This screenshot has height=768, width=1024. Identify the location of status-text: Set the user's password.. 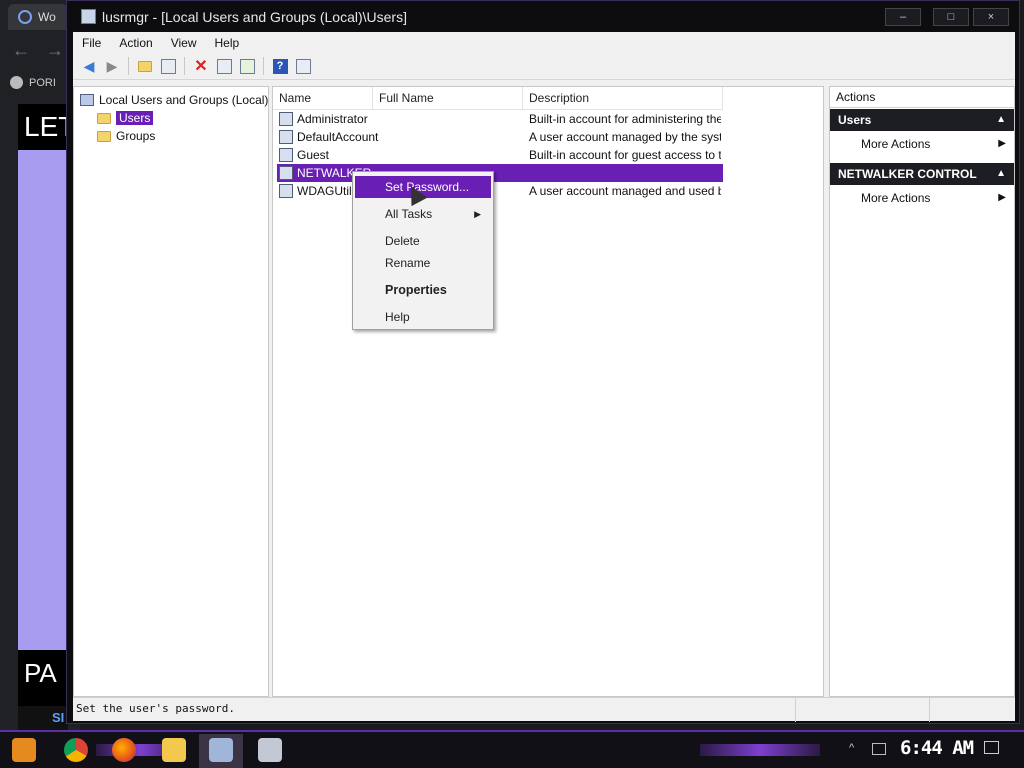
(155, 708).